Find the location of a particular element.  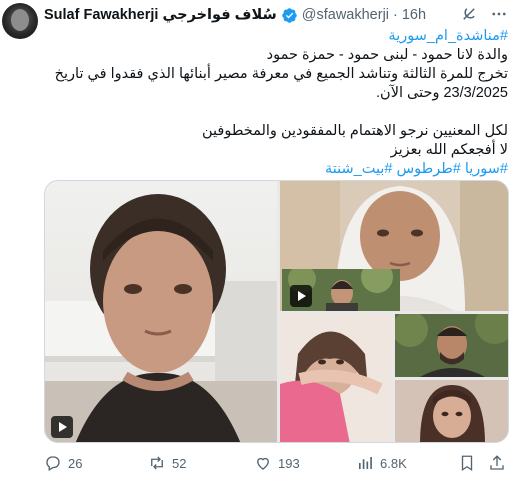

views-icon is located at coordinates (365, 463).